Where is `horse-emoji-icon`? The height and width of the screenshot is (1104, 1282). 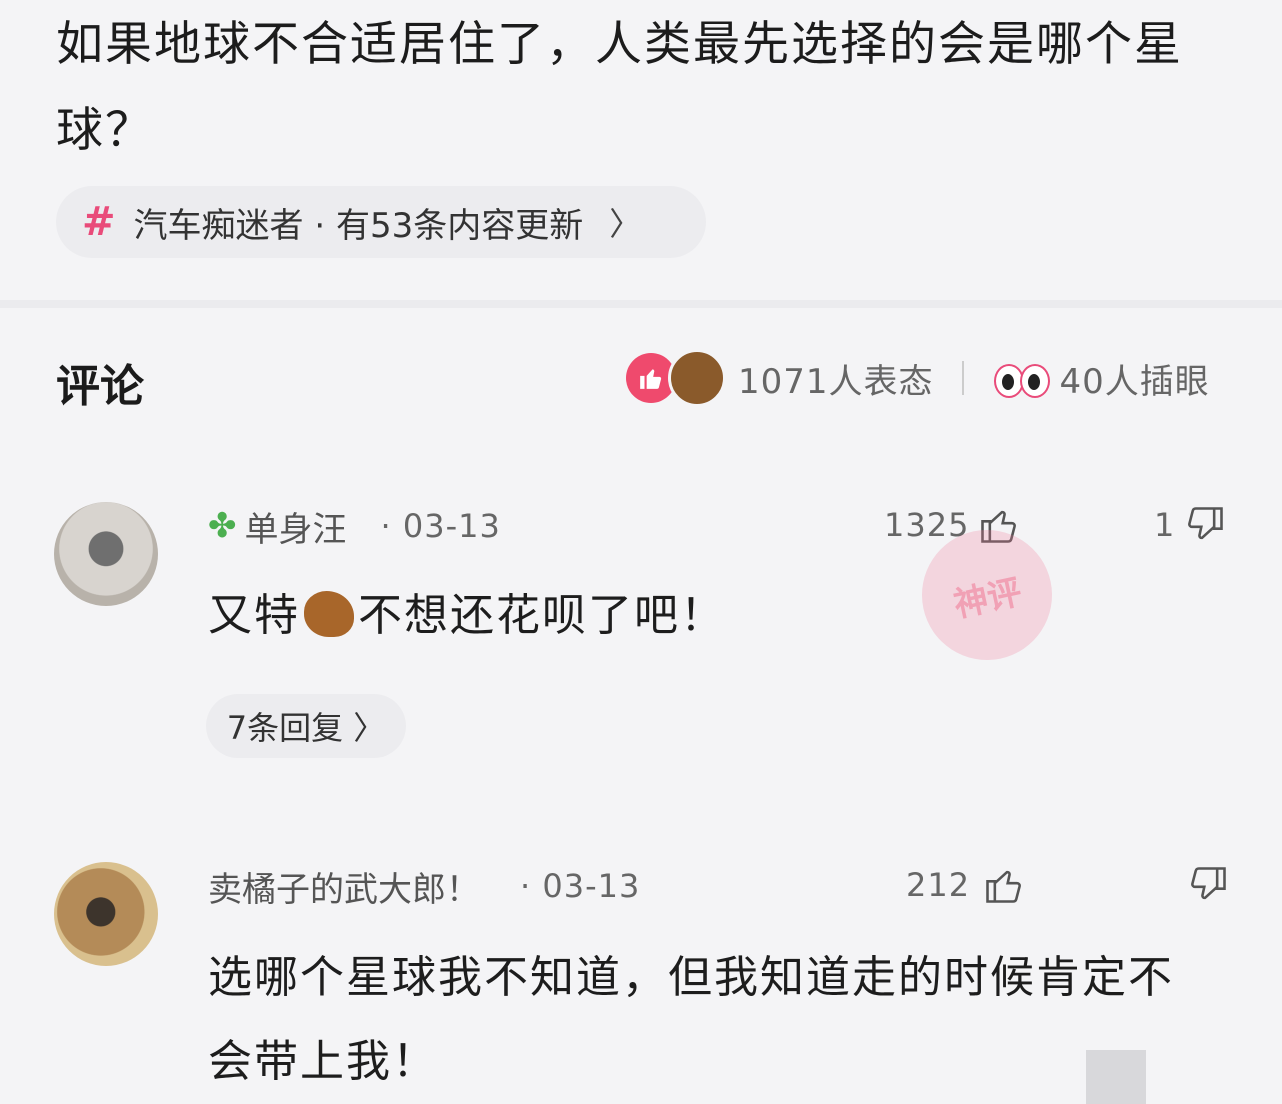 horse-emoji-icon is located at coordinates (329, 614).